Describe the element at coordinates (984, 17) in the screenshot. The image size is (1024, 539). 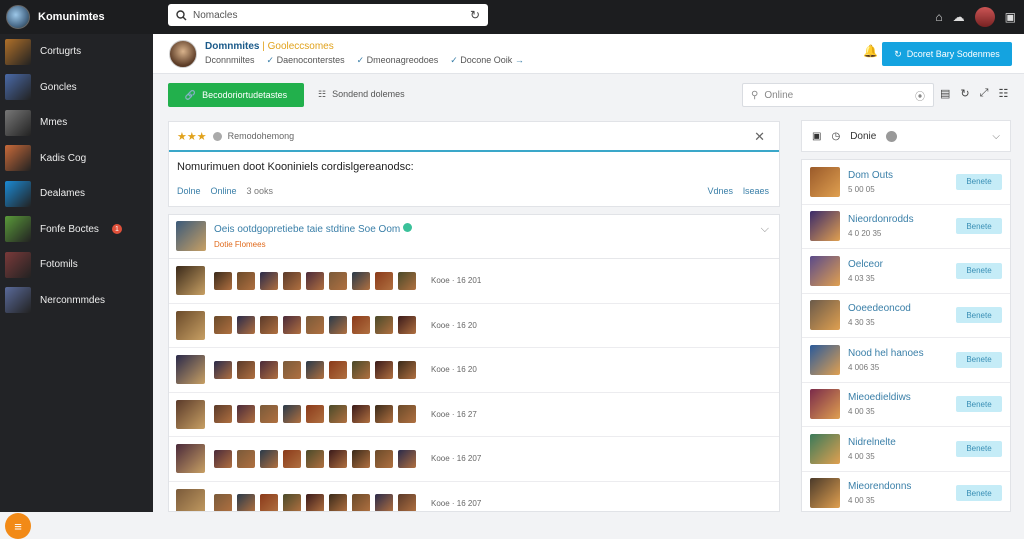
I see `user-avatar` at that location.